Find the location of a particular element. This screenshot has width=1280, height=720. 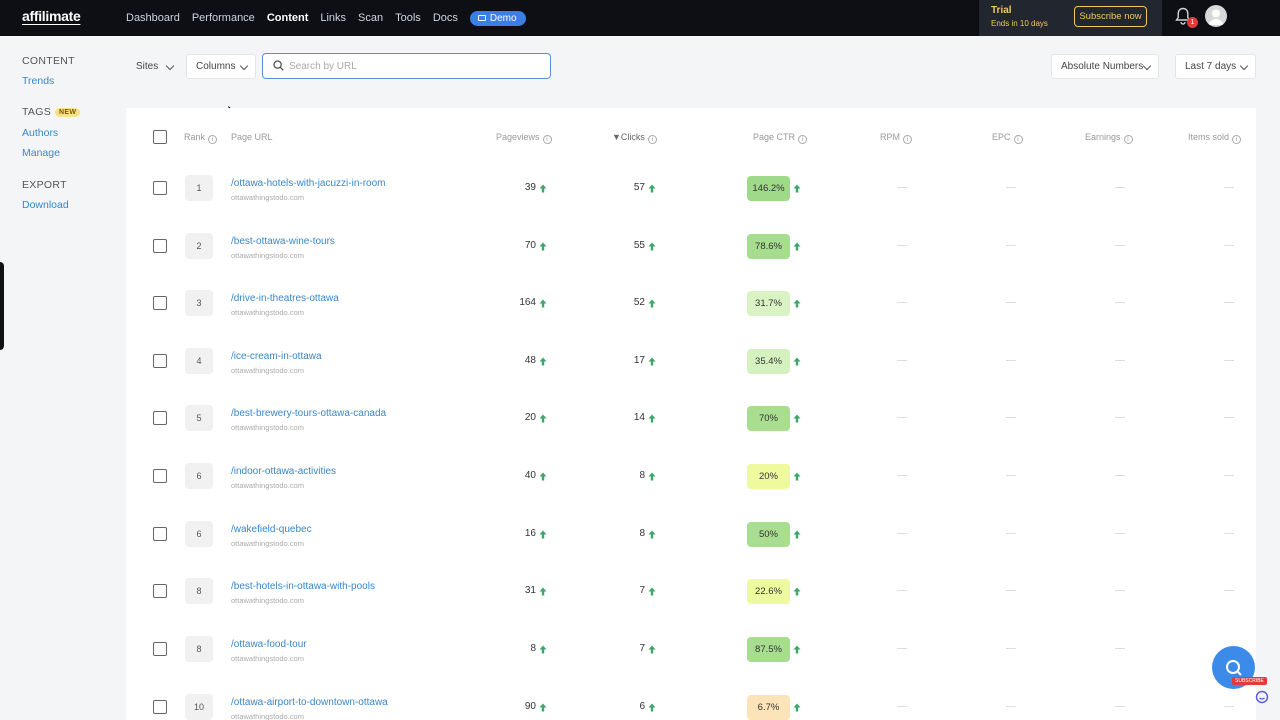

search-box is located at coordinates (406, 66).